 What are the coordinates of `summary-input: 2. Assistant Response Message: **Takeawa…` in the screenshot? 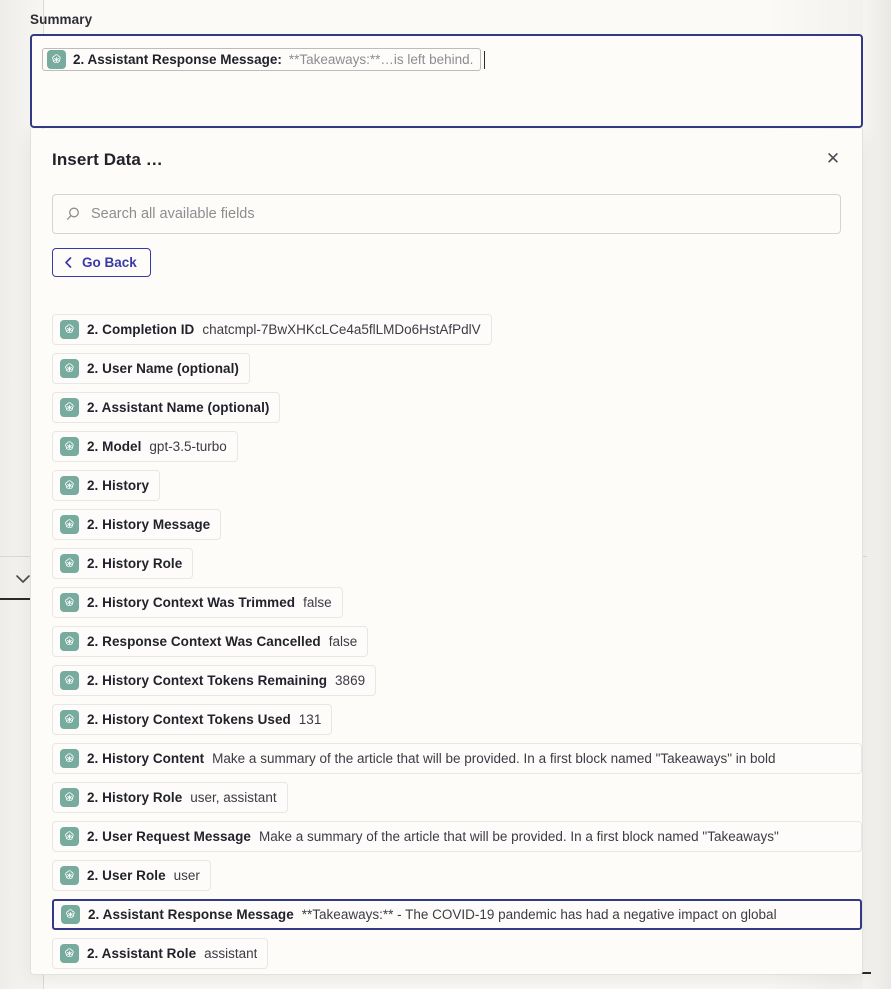 It's located at (446, 81).